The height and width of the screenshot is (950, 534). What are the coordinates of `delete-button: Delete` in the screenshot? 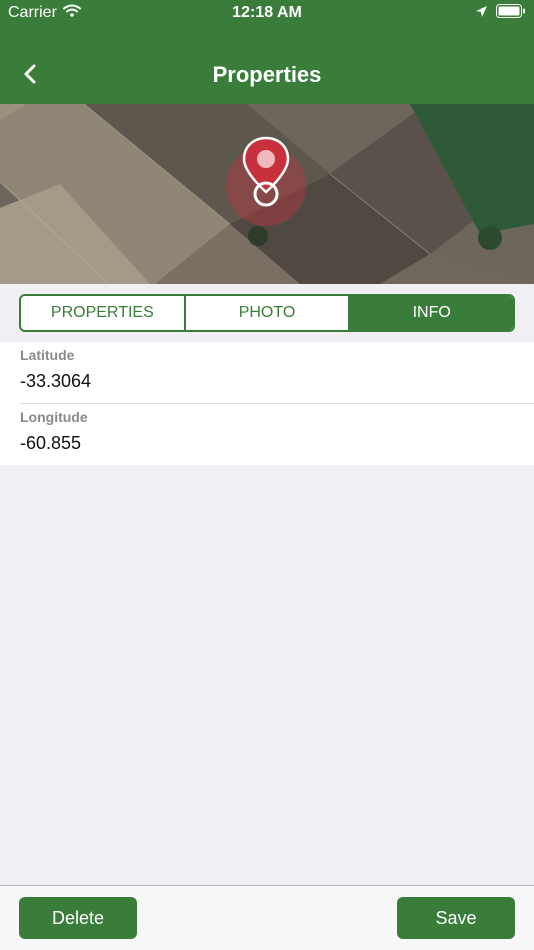 It's located at (78, 918).